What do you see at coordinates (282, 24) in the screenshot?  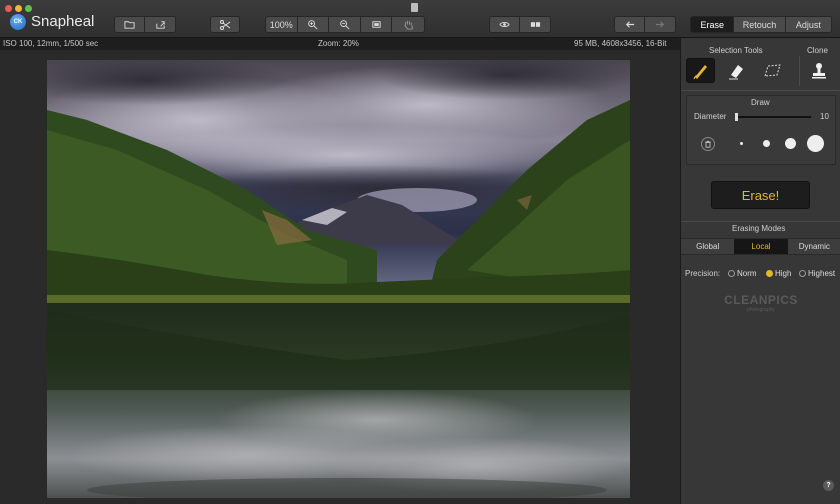 I see `zoom-100-button: 100%` at bounding box center [282, 24].